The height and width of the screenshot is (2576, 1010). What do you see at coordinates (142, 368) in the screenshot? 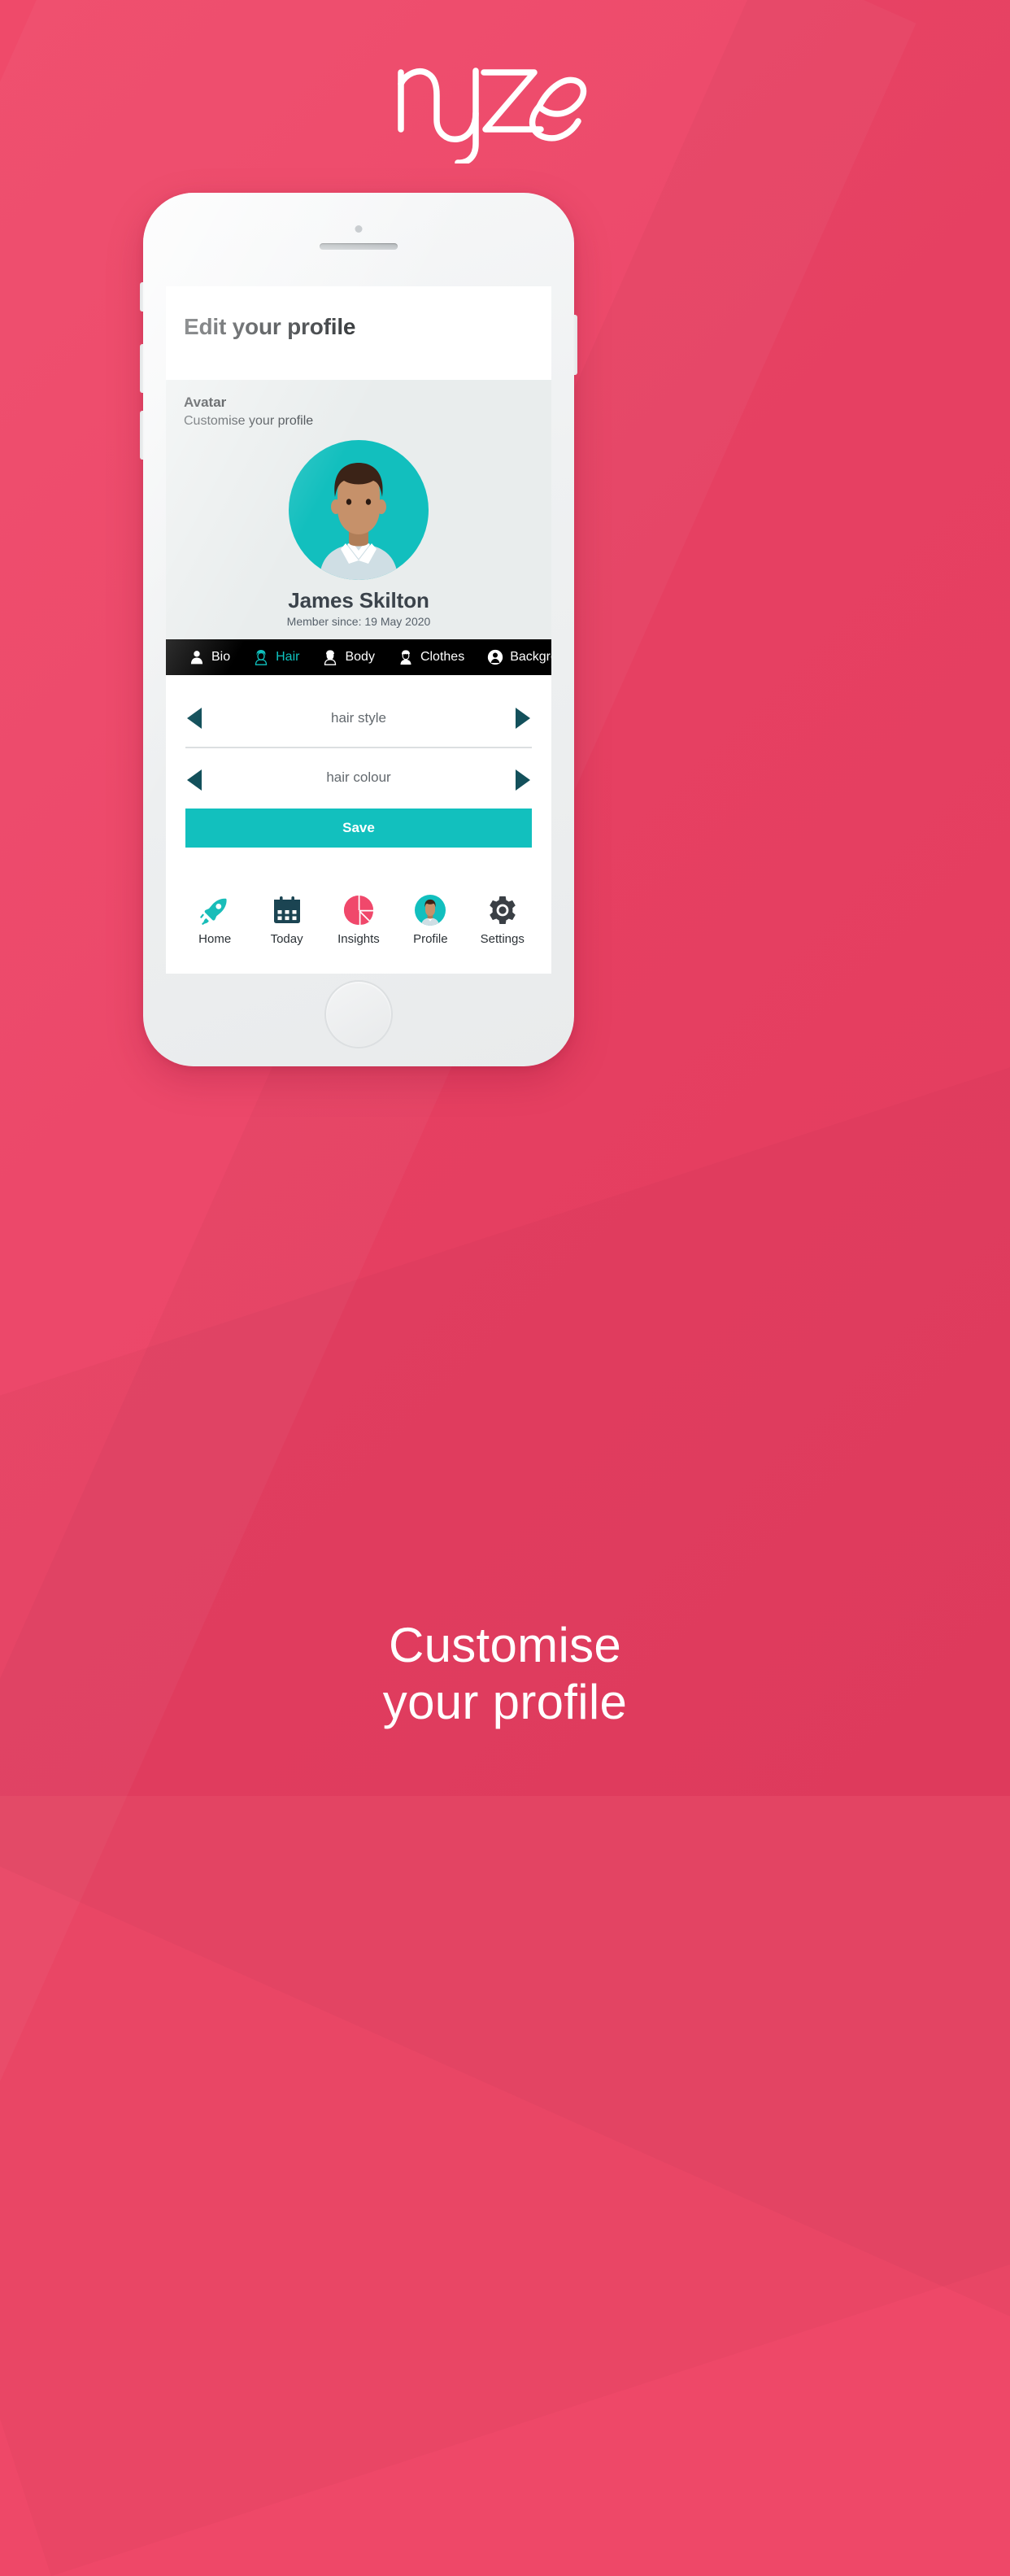
I see `phone-volume-up-button` at bounding box center [142, 368].